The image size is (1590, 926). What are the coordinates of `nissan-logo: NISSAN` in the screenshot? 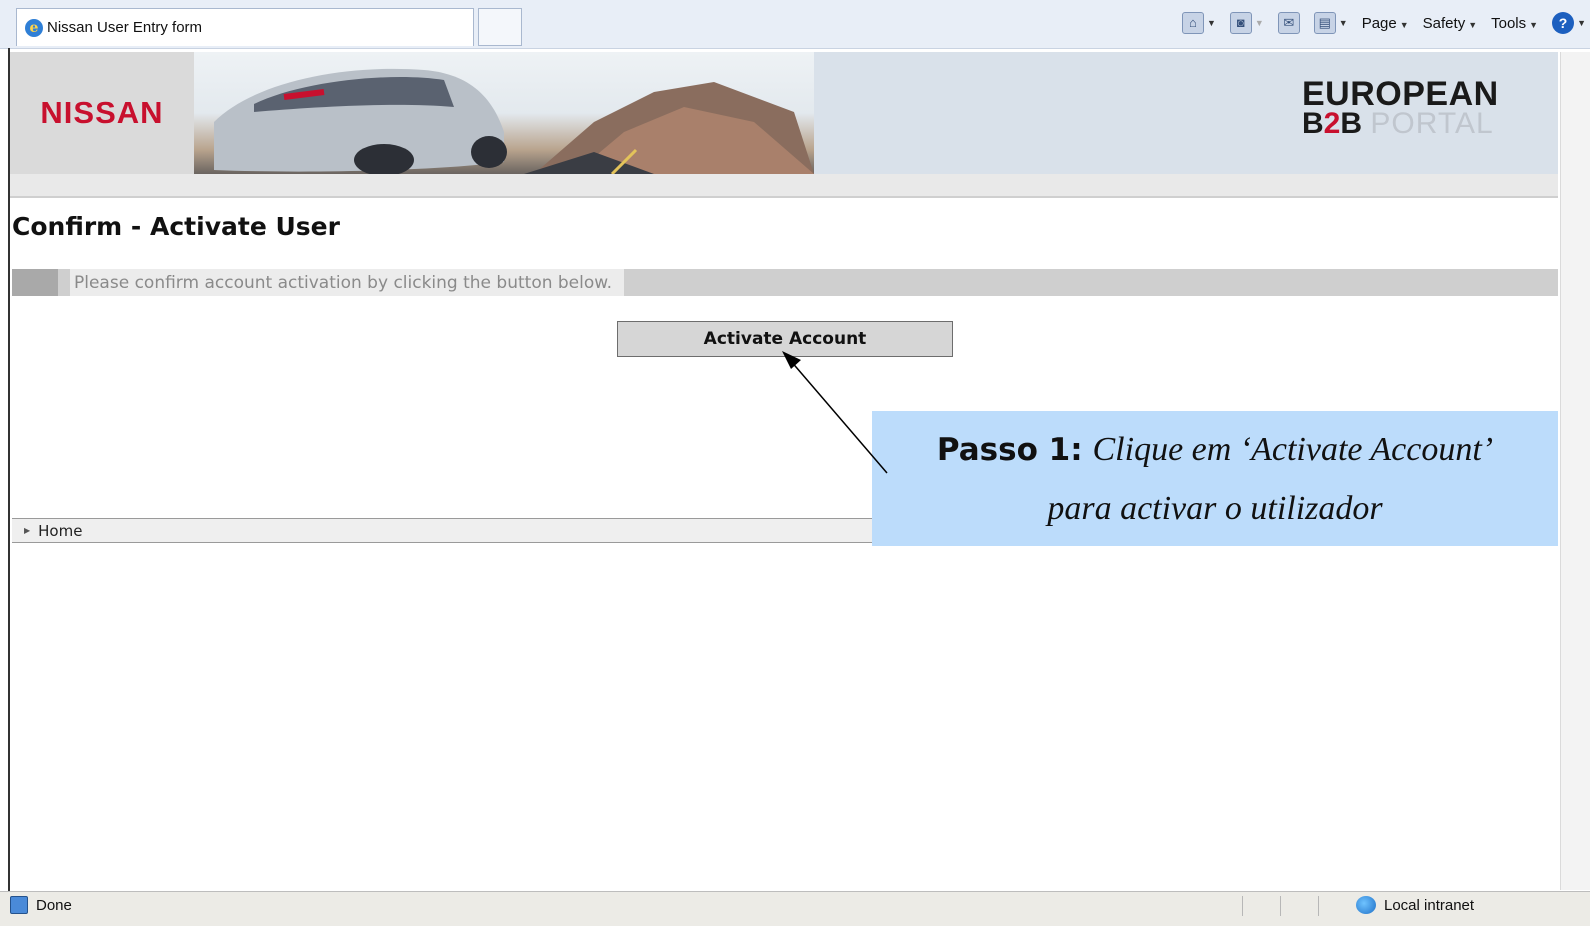 It's located at (102, 113).